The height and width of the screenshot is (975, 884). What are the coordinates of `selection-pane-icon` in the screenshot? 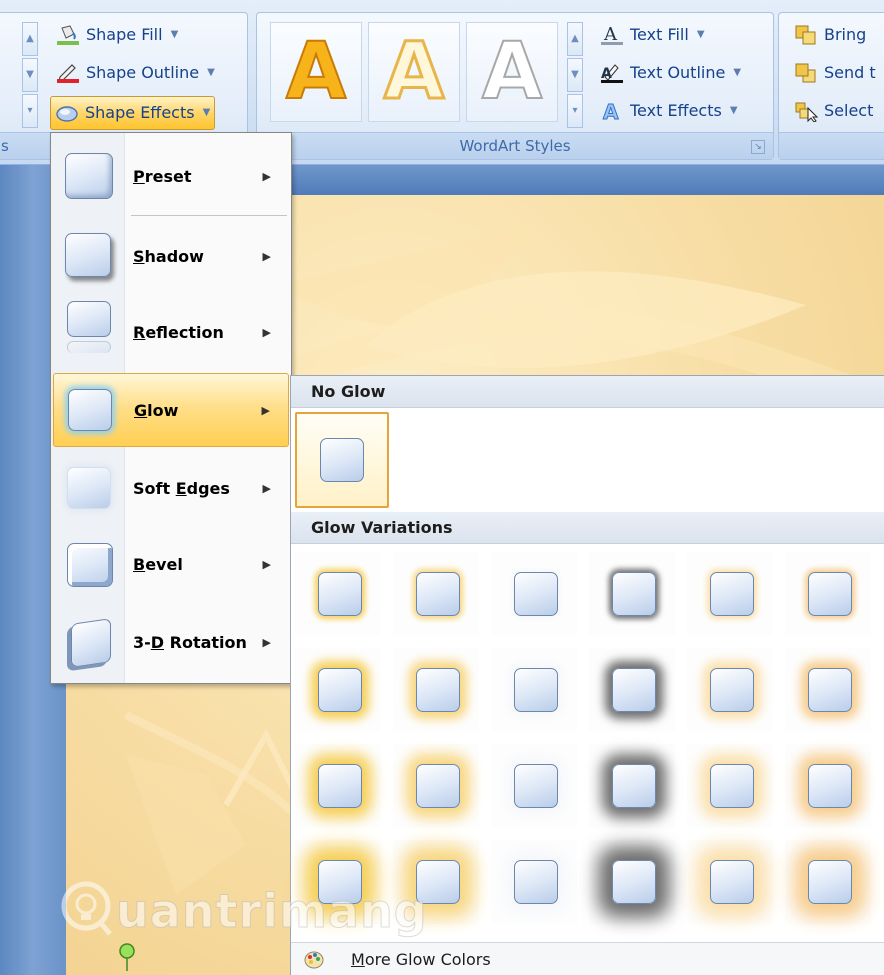 It's located at (806, 111).